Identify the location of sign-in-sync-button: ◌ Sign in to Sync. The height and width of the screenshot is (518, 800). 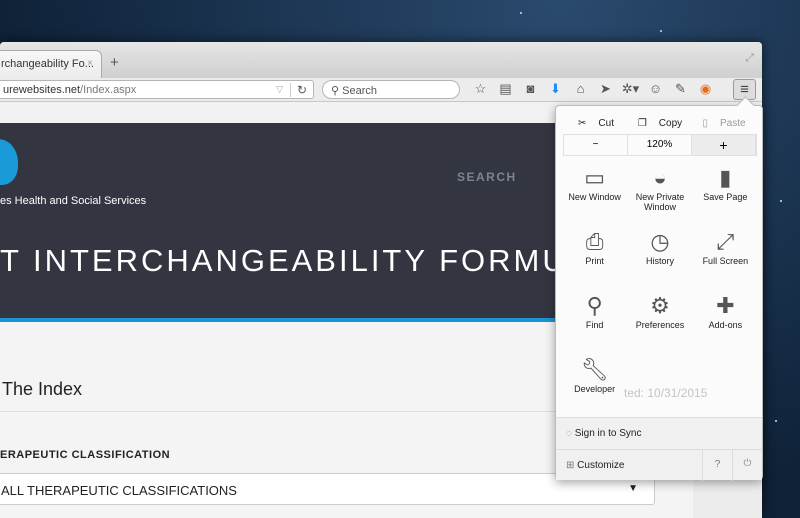
(659, 433).